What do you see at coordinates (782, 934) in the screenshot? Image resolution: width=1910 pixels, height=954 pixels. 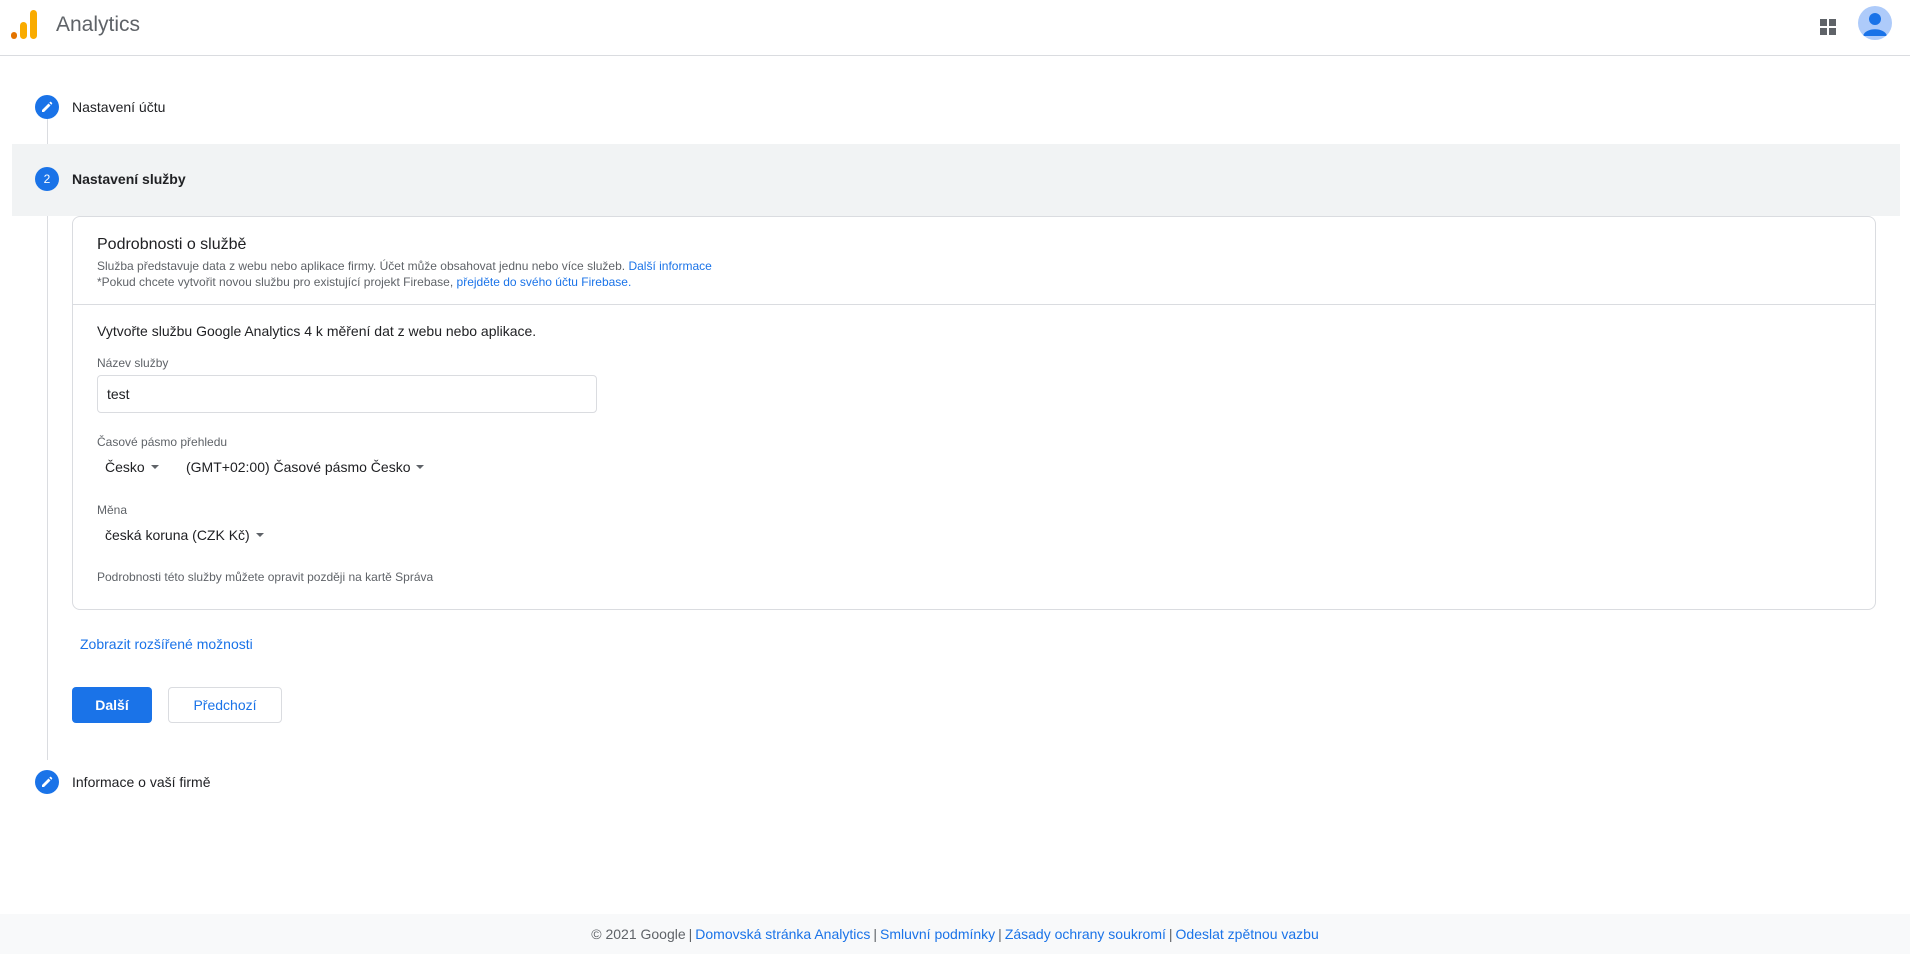 I see `footer-link-analytics-home: Domovská stránka Analytics` at bounding box center [782, 934].